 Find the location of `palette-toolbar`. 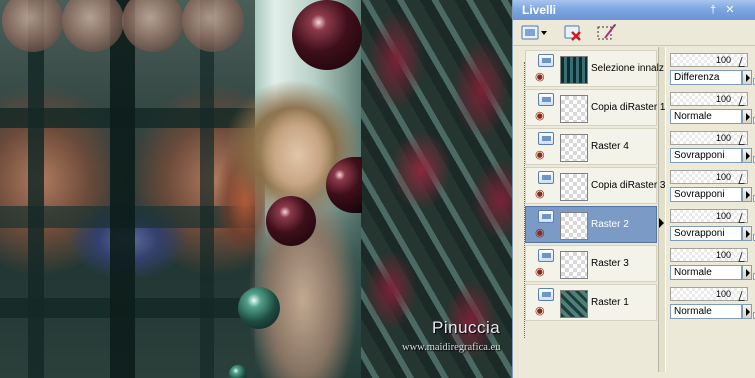

palette-toolbar is located at coordinates (634, 33).